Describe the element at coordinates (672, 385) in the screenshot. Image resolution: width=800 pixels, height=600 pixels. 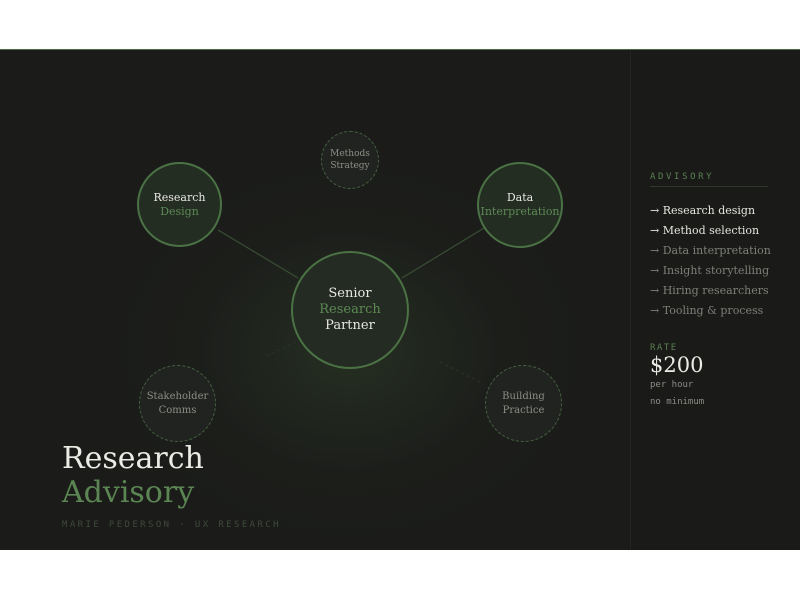
I see `rate-unit: per hour` at that location.